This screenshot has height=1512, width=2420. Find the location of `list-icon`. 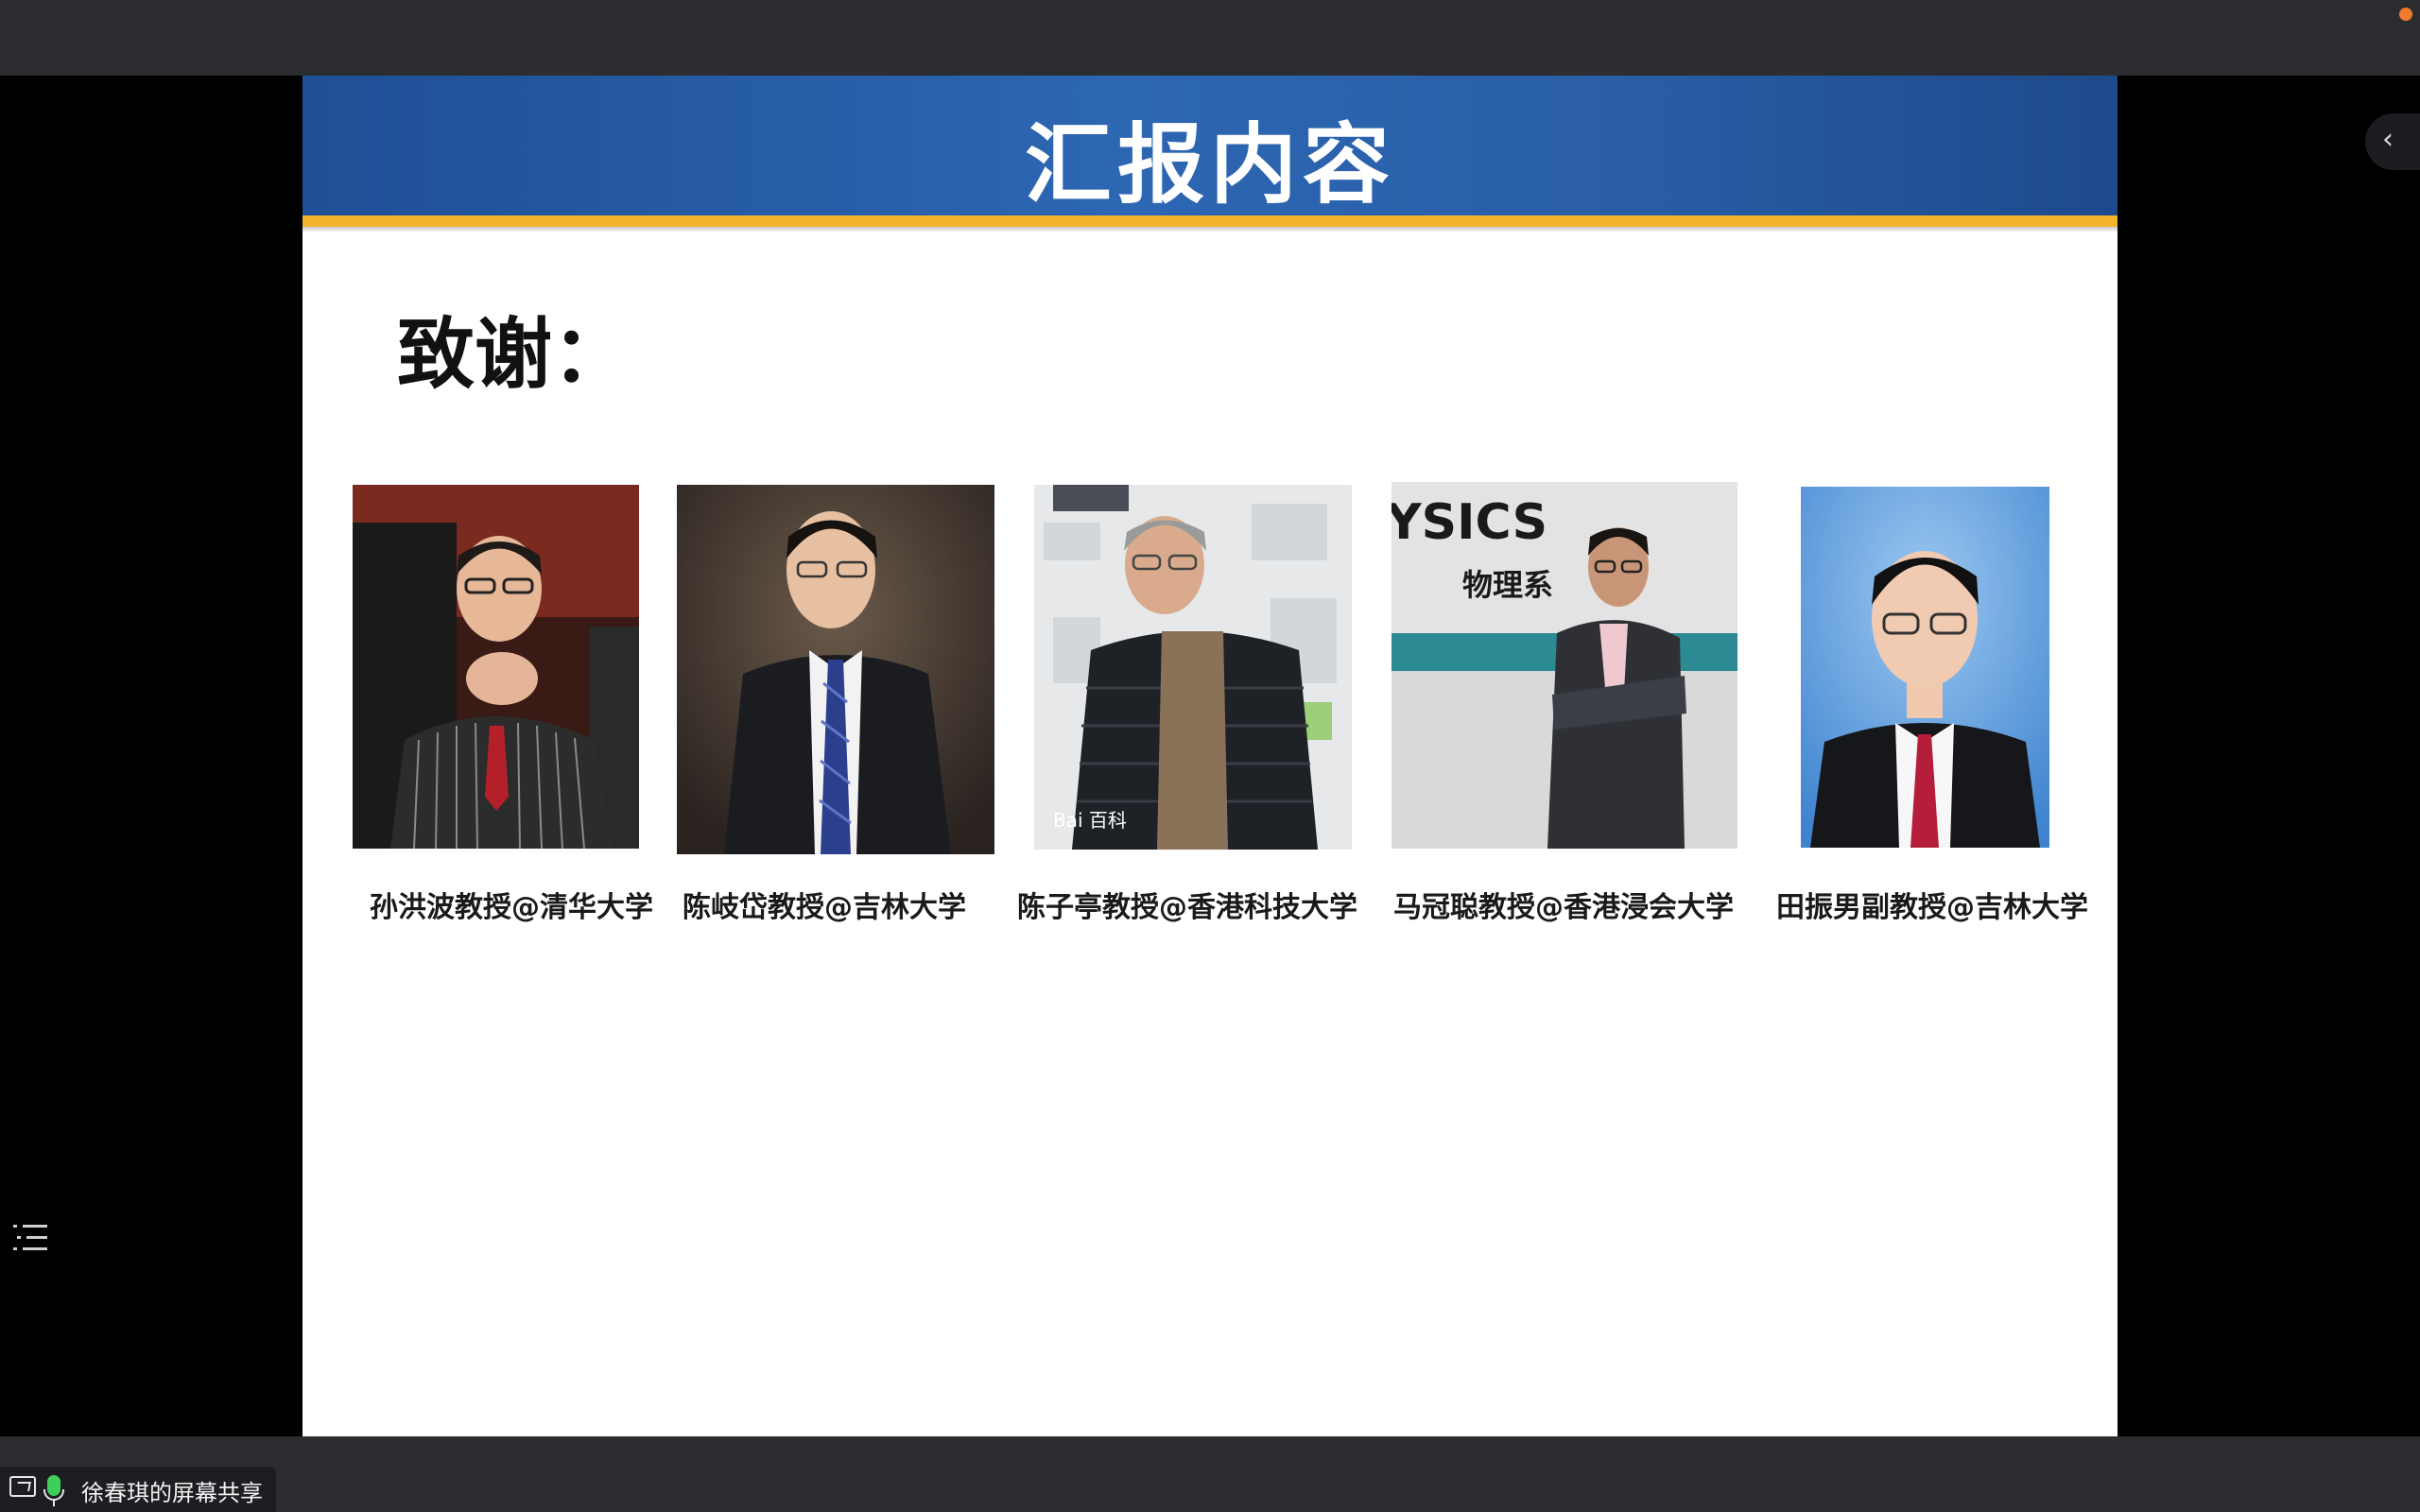

list-icon is located at coordinates (32, 1238).